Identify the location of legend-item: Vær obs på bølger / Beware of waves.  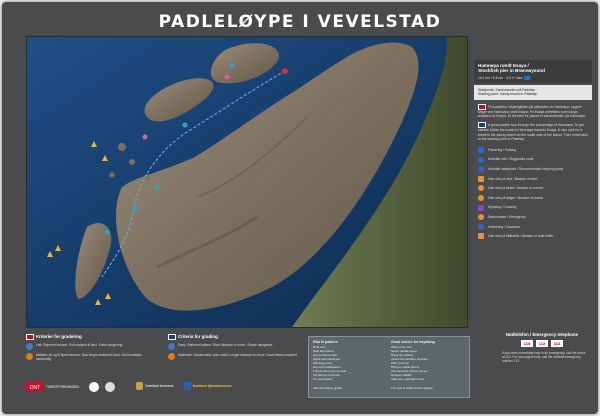
(533, 198).